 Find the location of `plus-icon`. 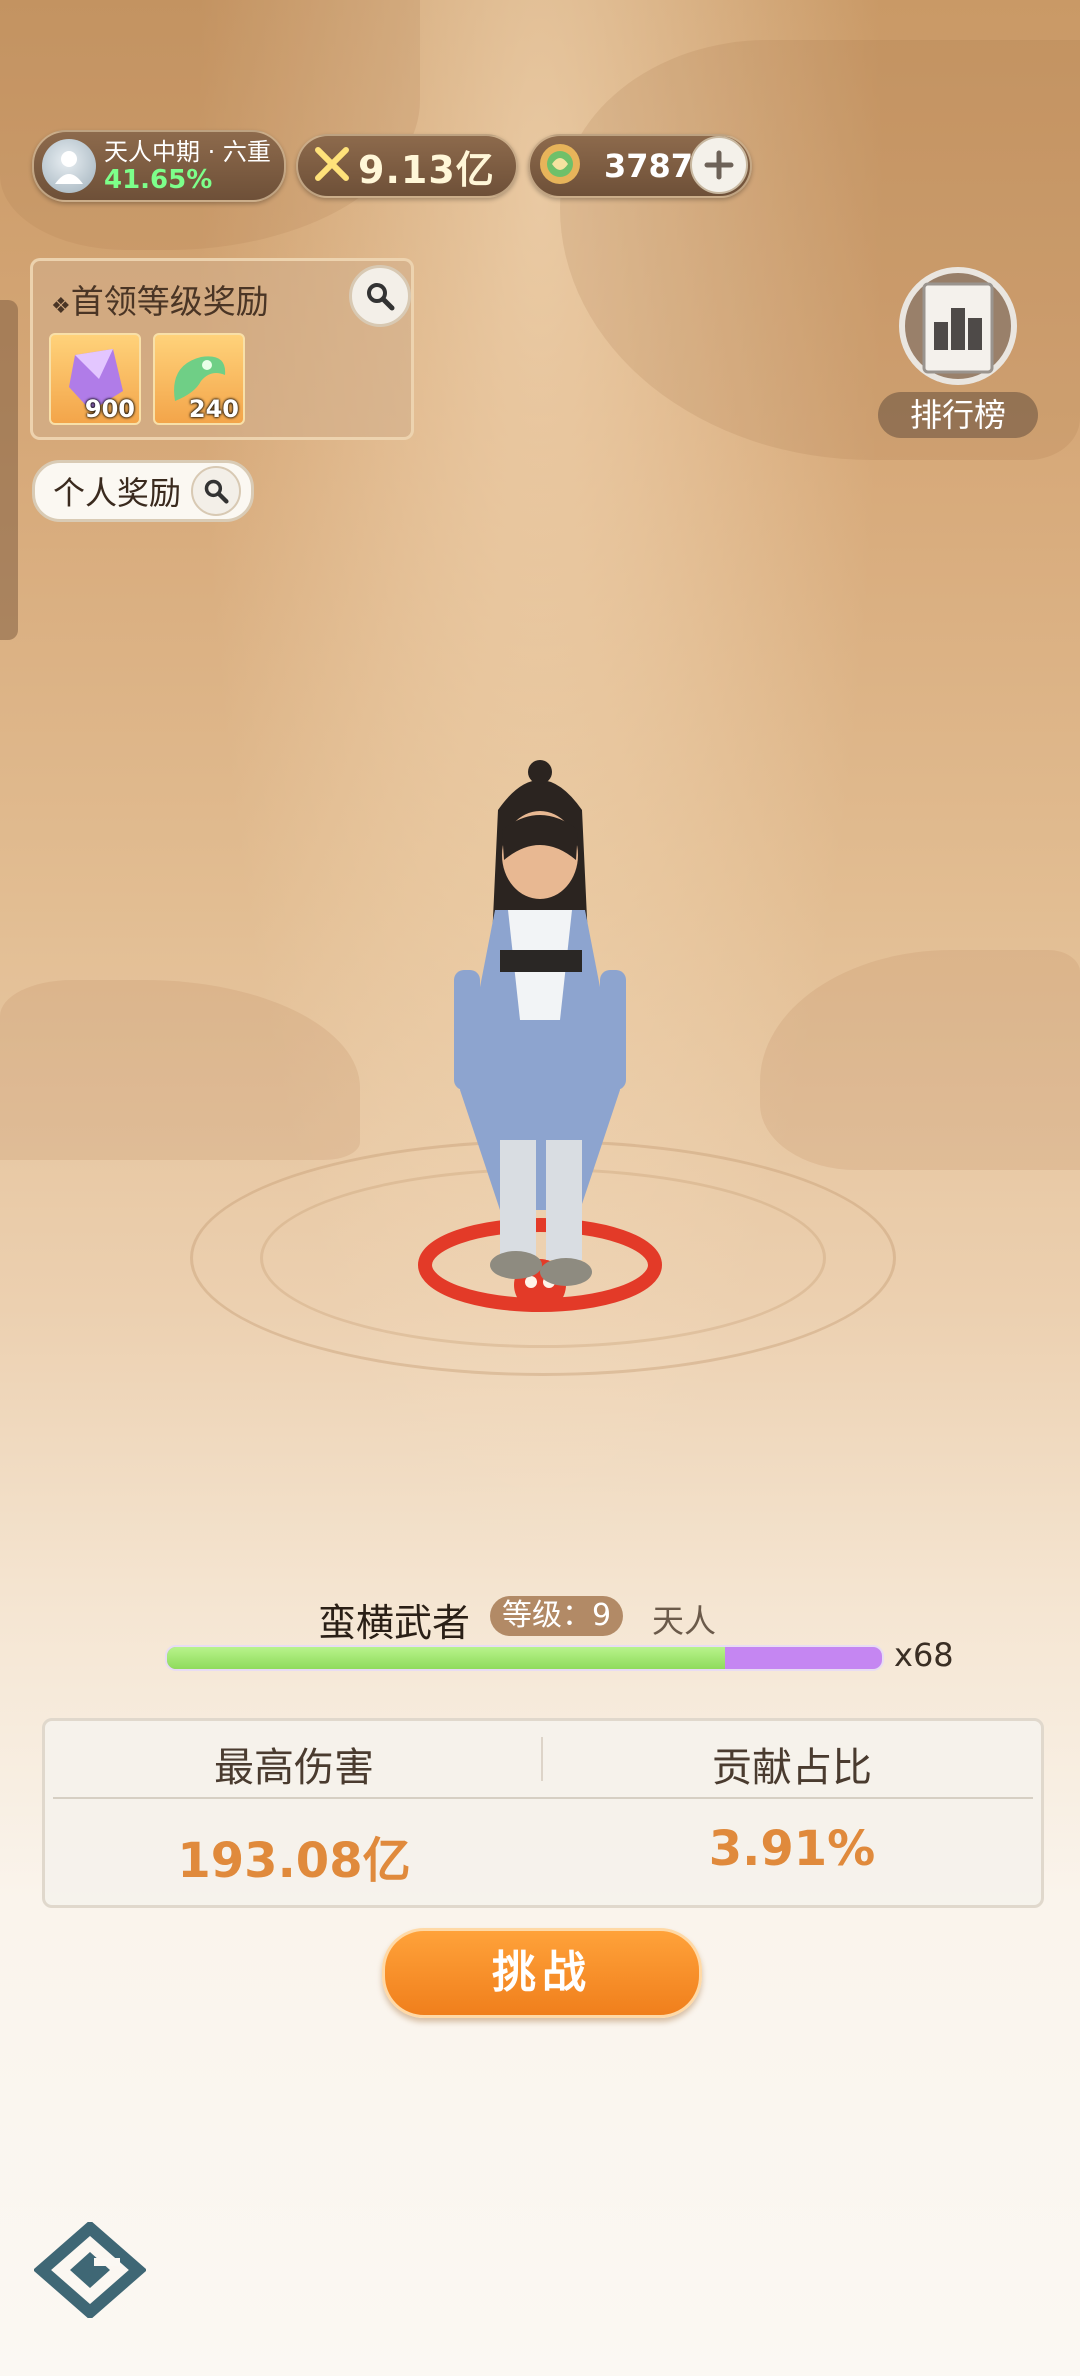

plus-icon is located at coordinates (719, 165).